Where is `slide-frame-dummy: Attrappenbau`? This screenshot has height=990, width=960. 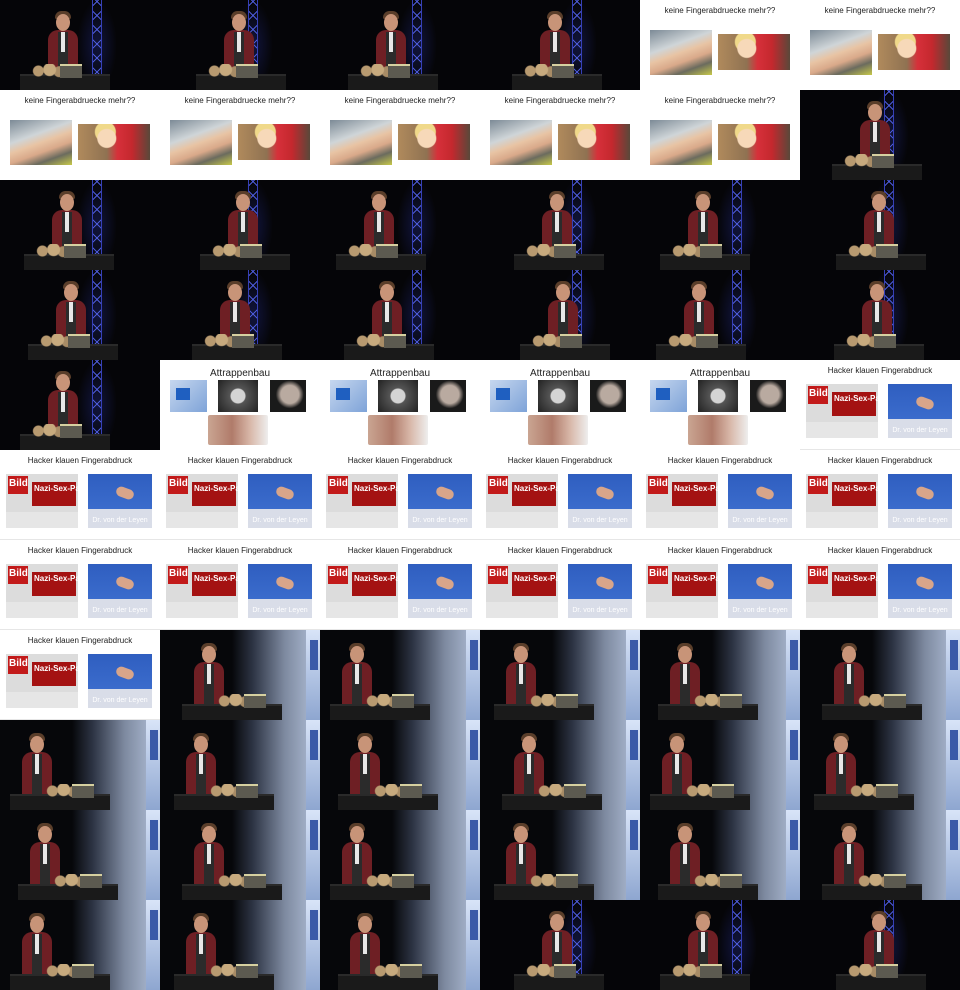 slide-frame-dummy: Attrappenbau is located at coordinates (400, 405).